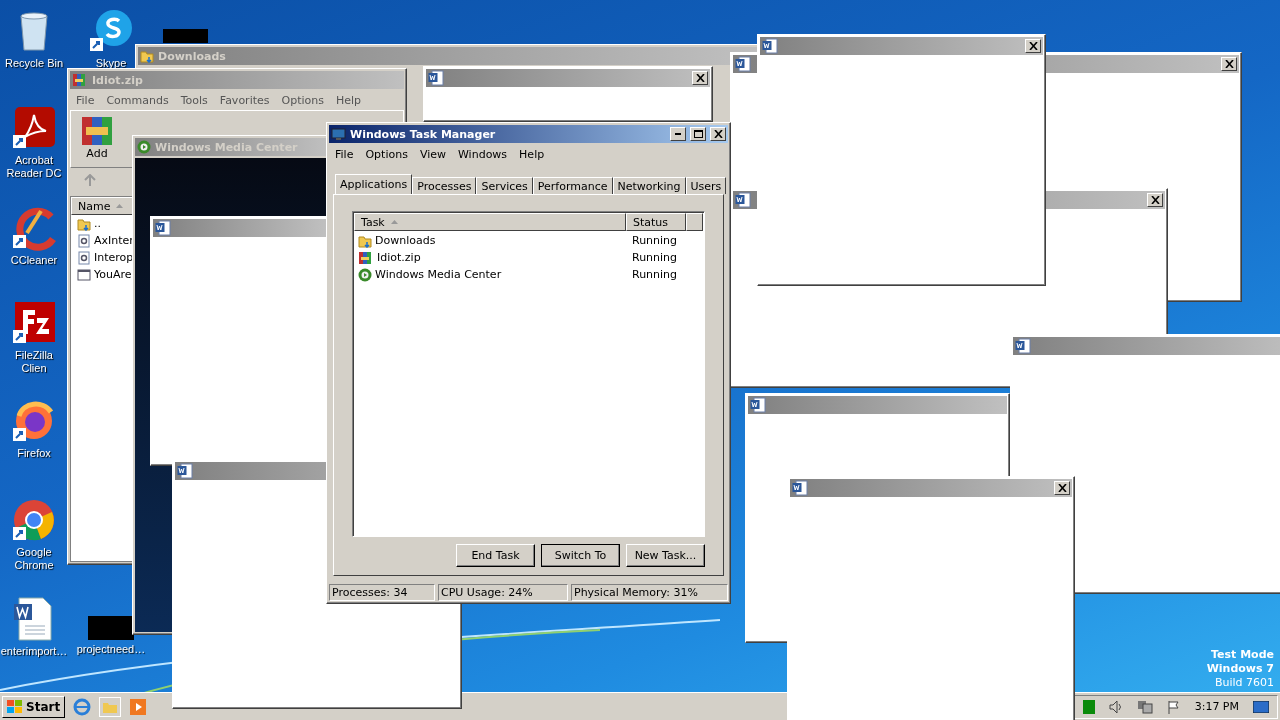 This screenshot has height=720, width=1280. I want to click on toolbar-button: Add, so click(97, 139).